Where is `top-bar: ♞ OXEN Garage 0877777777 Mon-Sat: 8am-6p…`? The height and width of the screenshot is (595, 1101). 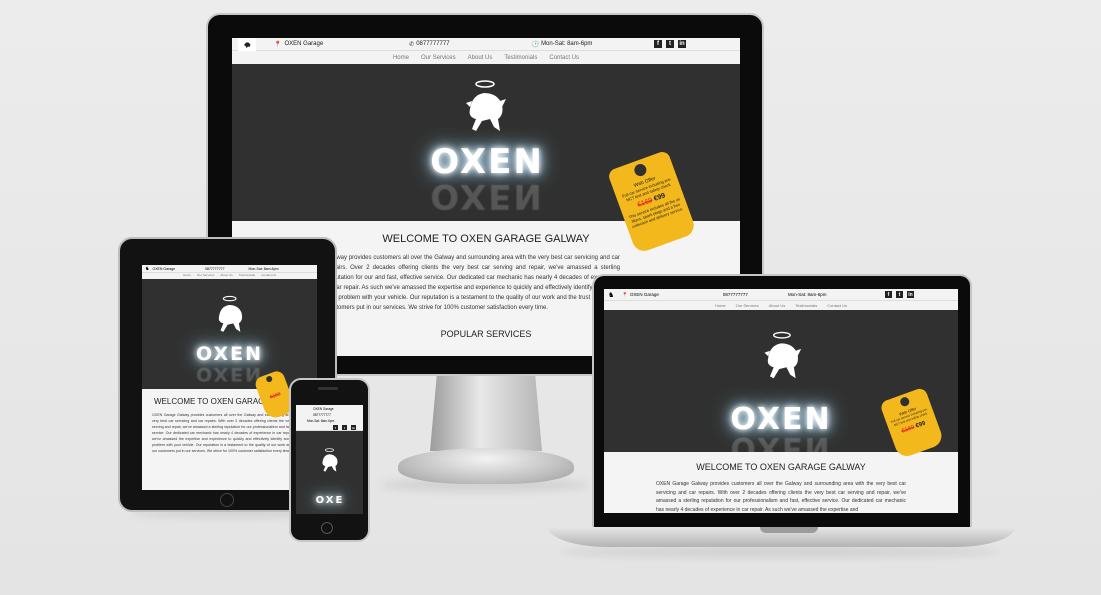 top-bar: ♞ OXEN Garage 0877777777 Mon-Sat: 8am-6p… is located at coordinates (229, 269).